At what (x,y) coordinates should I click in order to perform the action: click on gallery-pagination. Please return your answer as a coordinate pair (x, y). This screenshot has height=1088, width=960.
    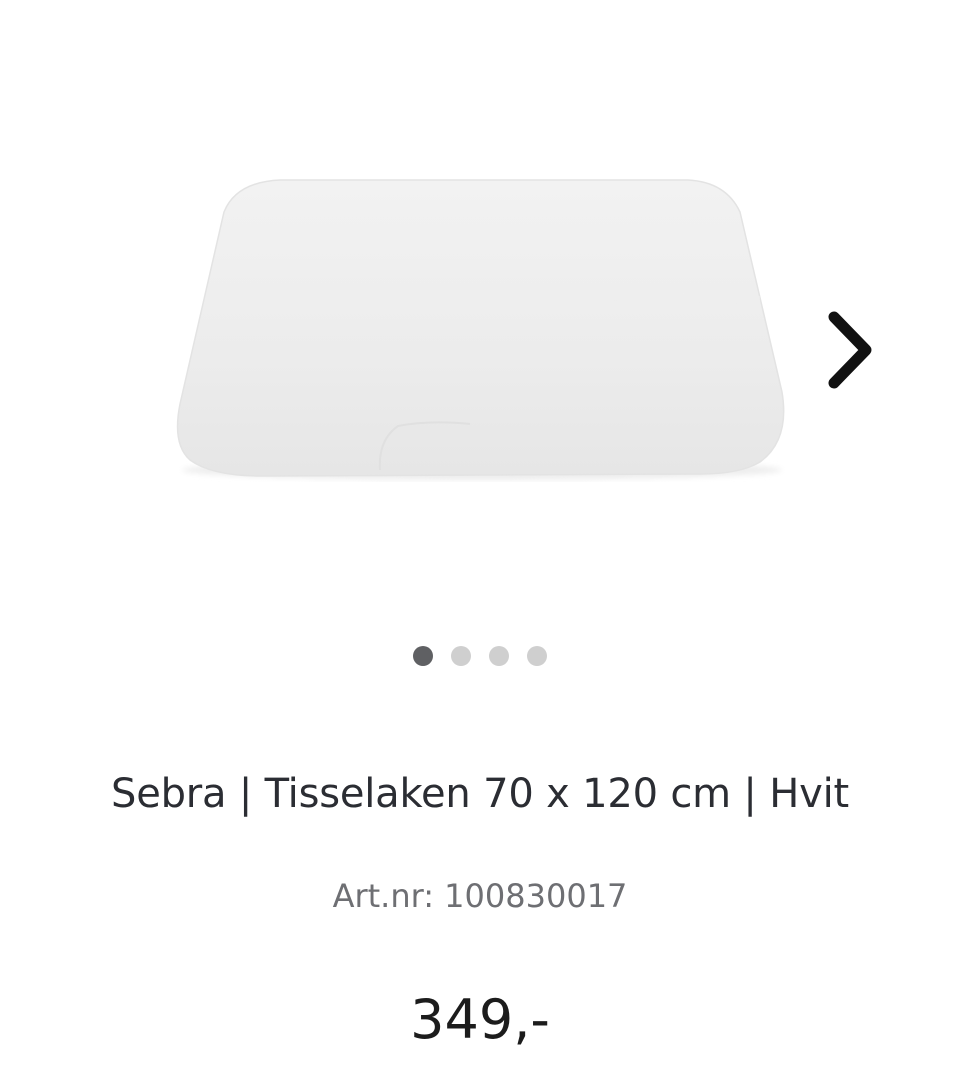
    Looking at the image, I should click on (480, 657).